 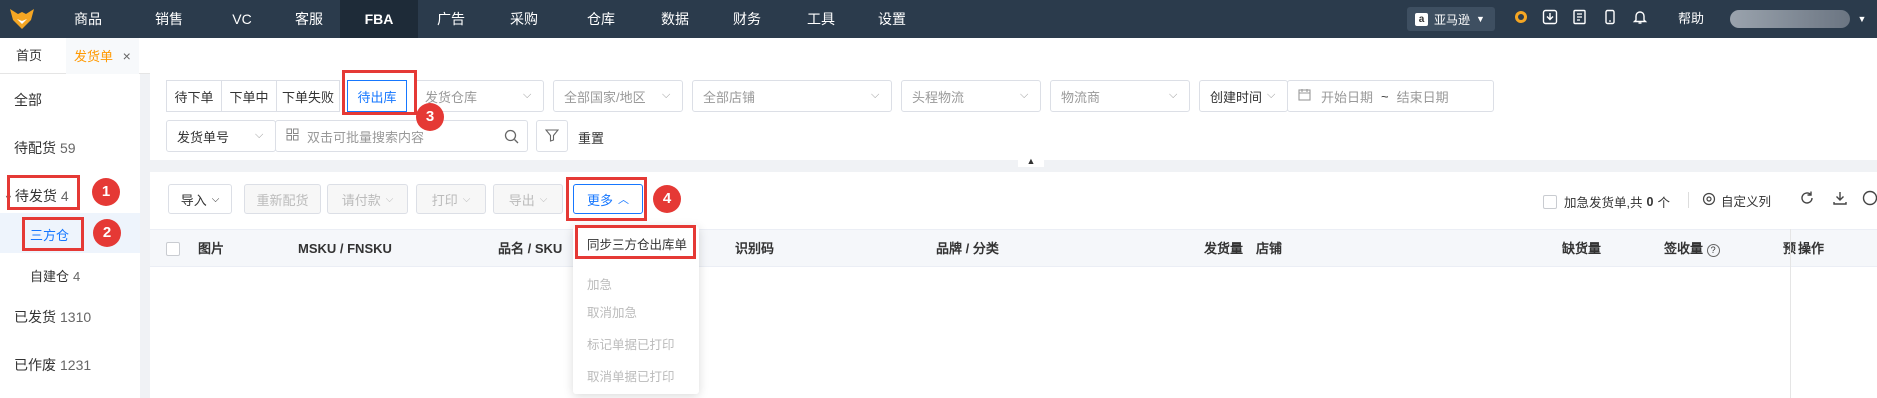 I want to click on grid-icon, so click(x=292, y=136).